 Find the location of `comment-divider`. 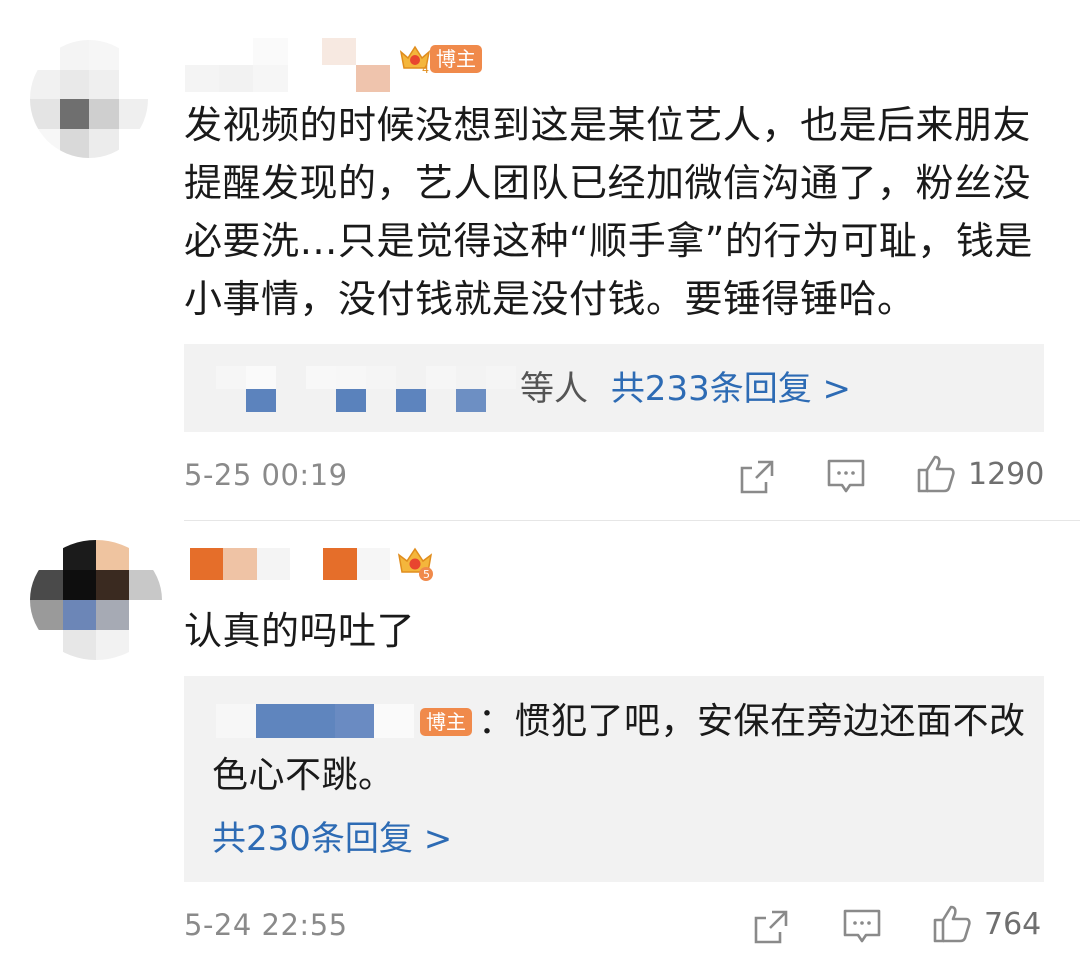

comment-divider is located at coordinates (632, 520).